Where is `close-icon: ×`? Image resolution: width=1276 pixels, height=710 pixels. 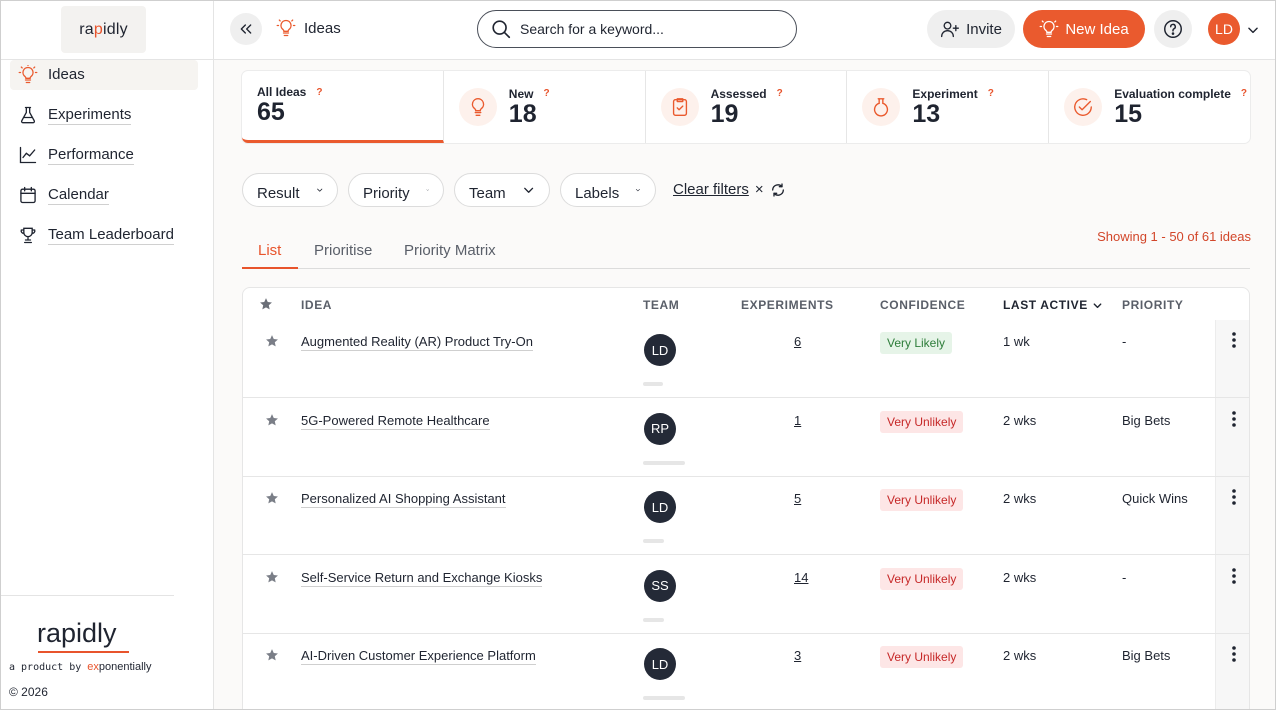
close-icon: × is located at coordinates (759, 189).